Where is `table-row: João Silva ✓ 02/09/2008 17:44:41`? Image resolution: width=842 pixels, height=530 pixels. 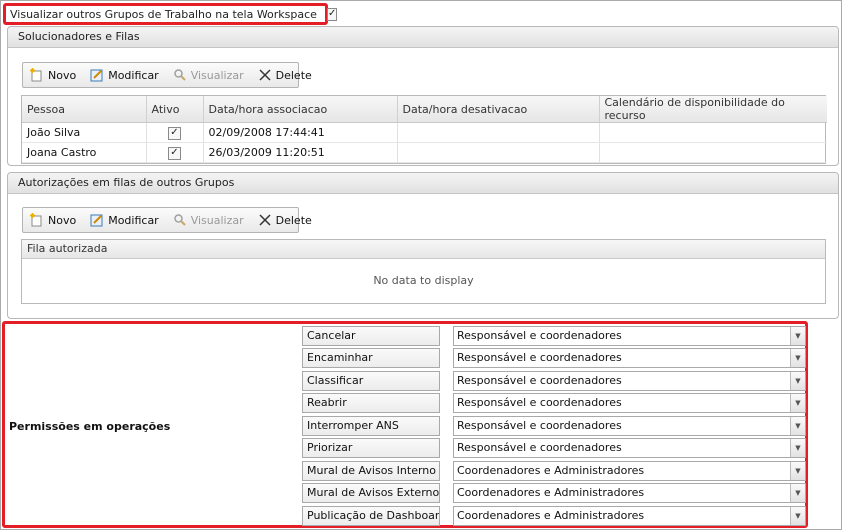 table-row: João Silva ✓ 02/09/2008 17:44:41 is located at coordinates (424, 132).